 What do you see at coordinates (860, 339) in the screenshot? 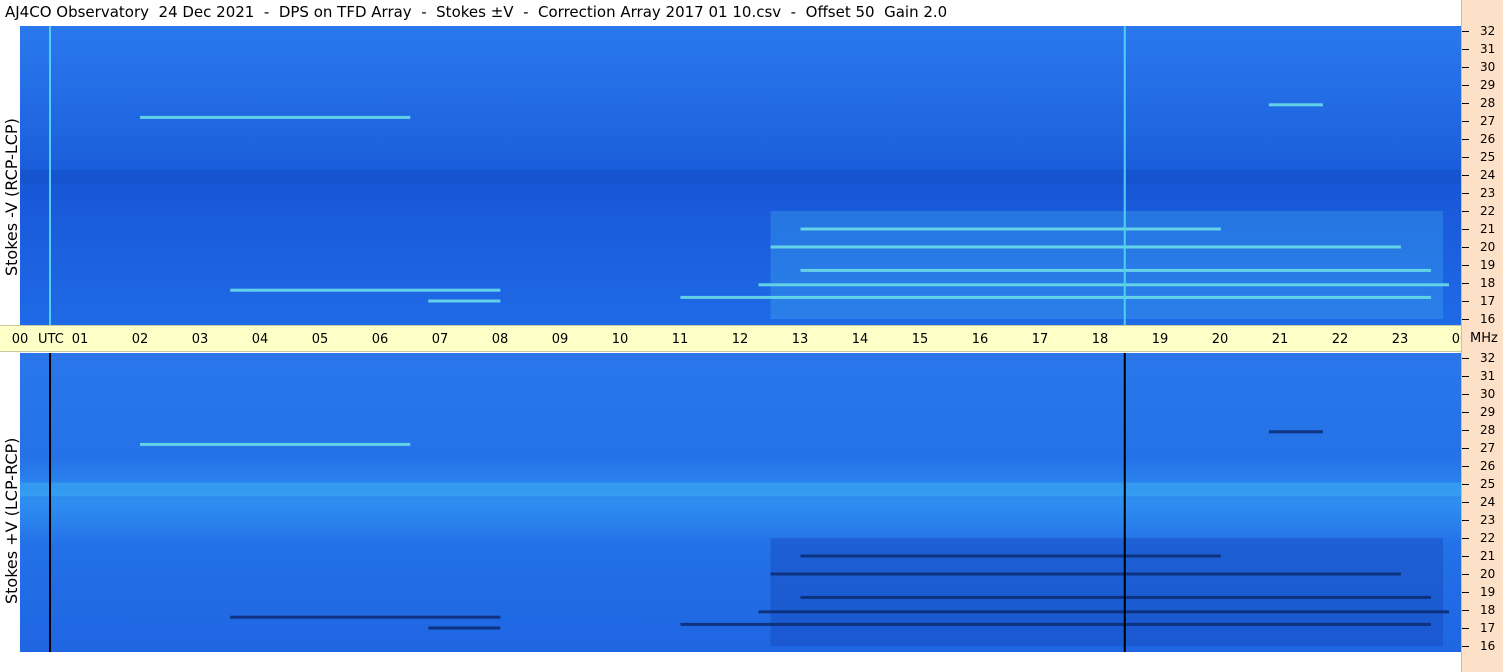
I see `utc-hour-label: 14` at bounding box center [860, 339].